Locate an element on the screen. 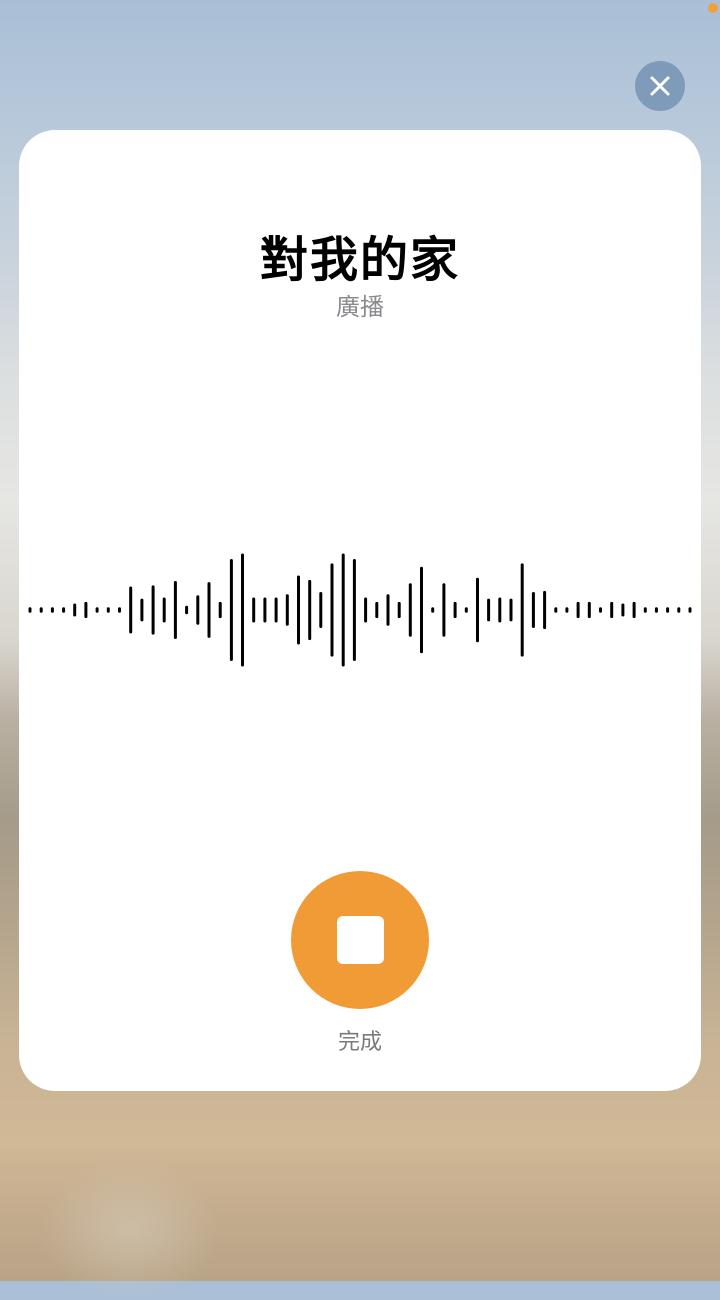  microphone-privacy-indicator is located at coordinates (713, 8).